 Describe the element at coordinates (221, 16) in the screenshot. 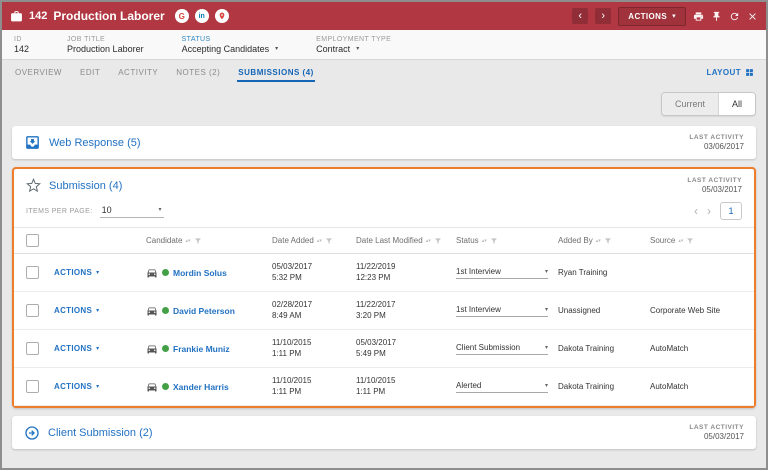

I see `location-pin-icon` at that location.